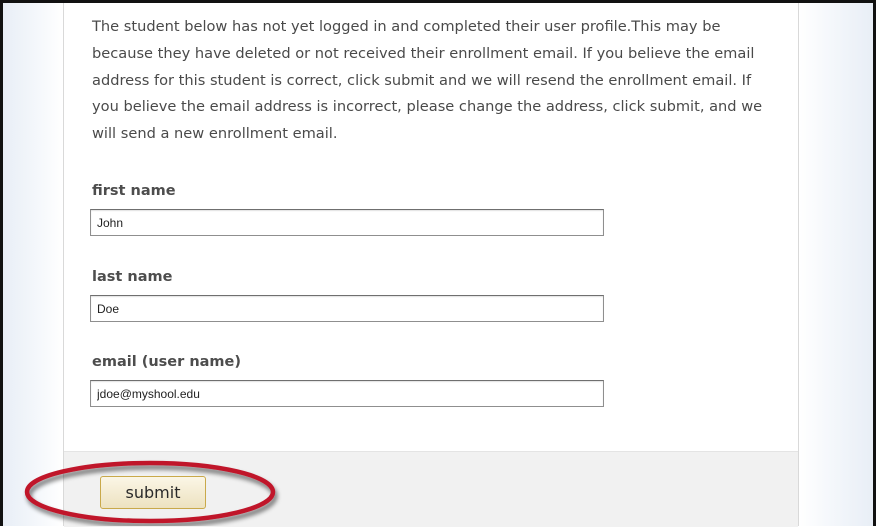  I want to click on first-name-input, so click(347, 222).